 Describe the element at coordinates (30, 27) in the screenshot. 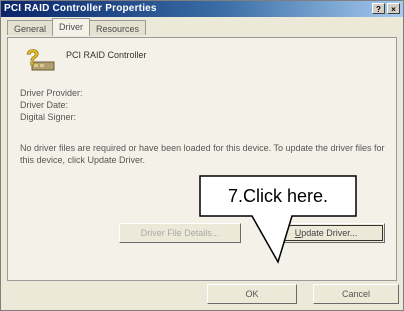

I see `tab-general: General` at that location.